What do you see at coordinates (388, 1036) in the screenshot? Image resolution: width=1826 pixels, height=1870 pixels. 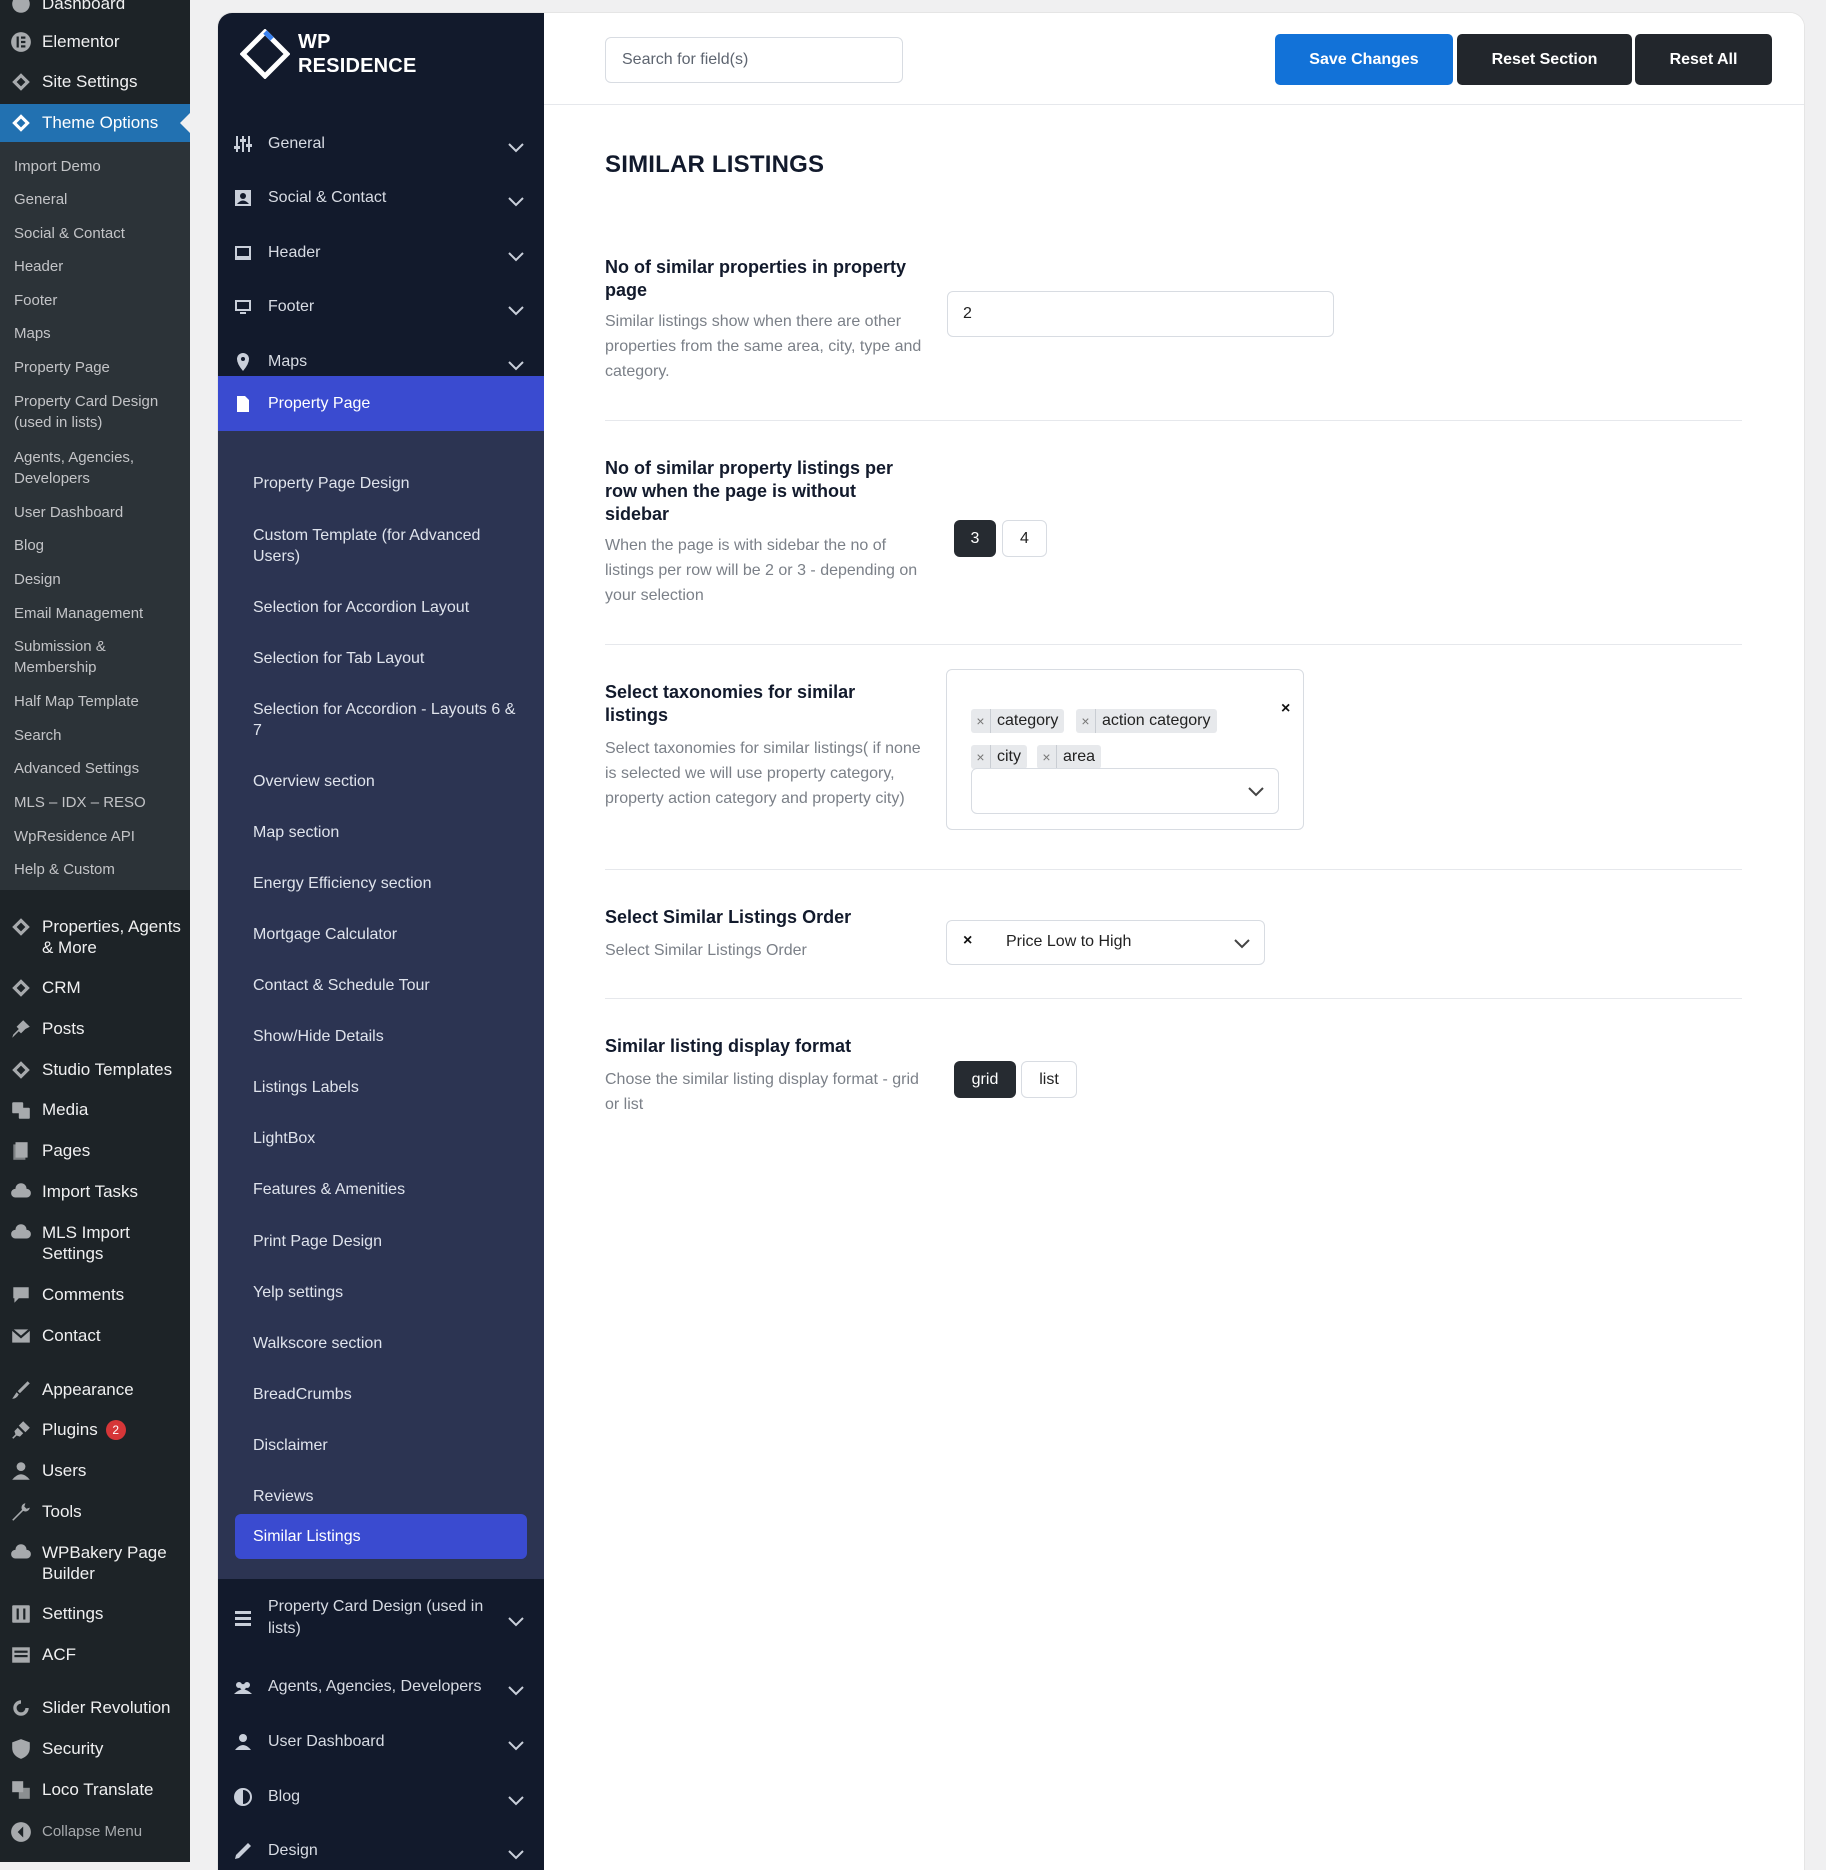 I see `subnav-item: Show/Hide Details` at bounding box center [388, 1036].